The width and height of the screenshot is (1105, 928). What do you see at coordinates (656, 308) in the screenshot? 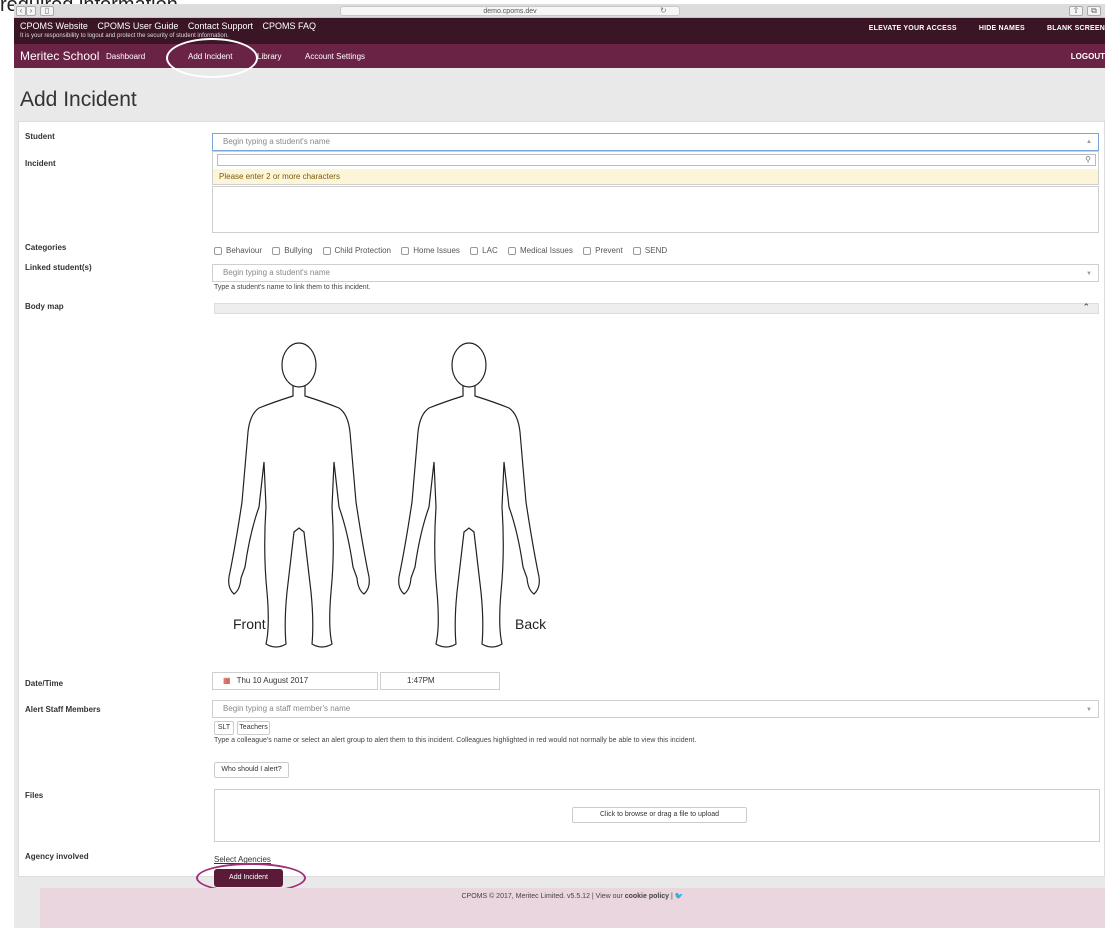
I see `bodymap-toggle-bar: ⌃` at bounding box center [656, 308].